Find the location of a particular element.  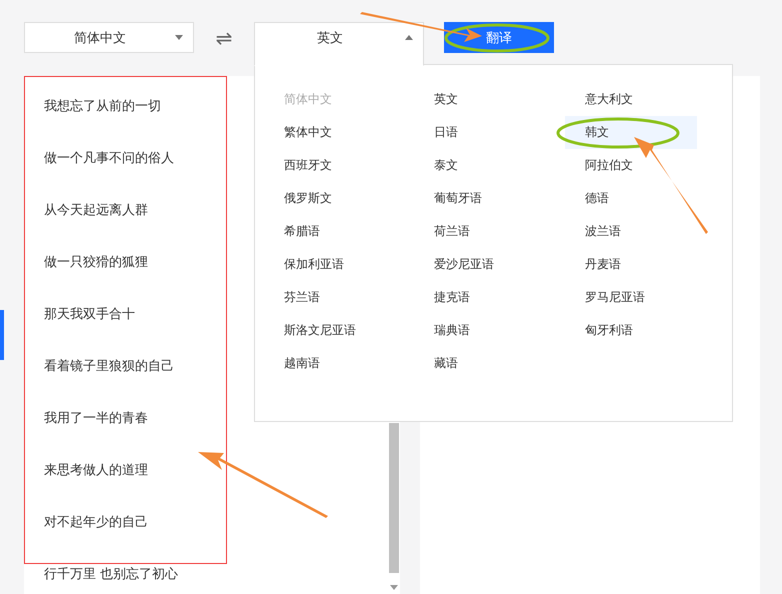

language-option: 英文 is located at coordinates (489, 99).